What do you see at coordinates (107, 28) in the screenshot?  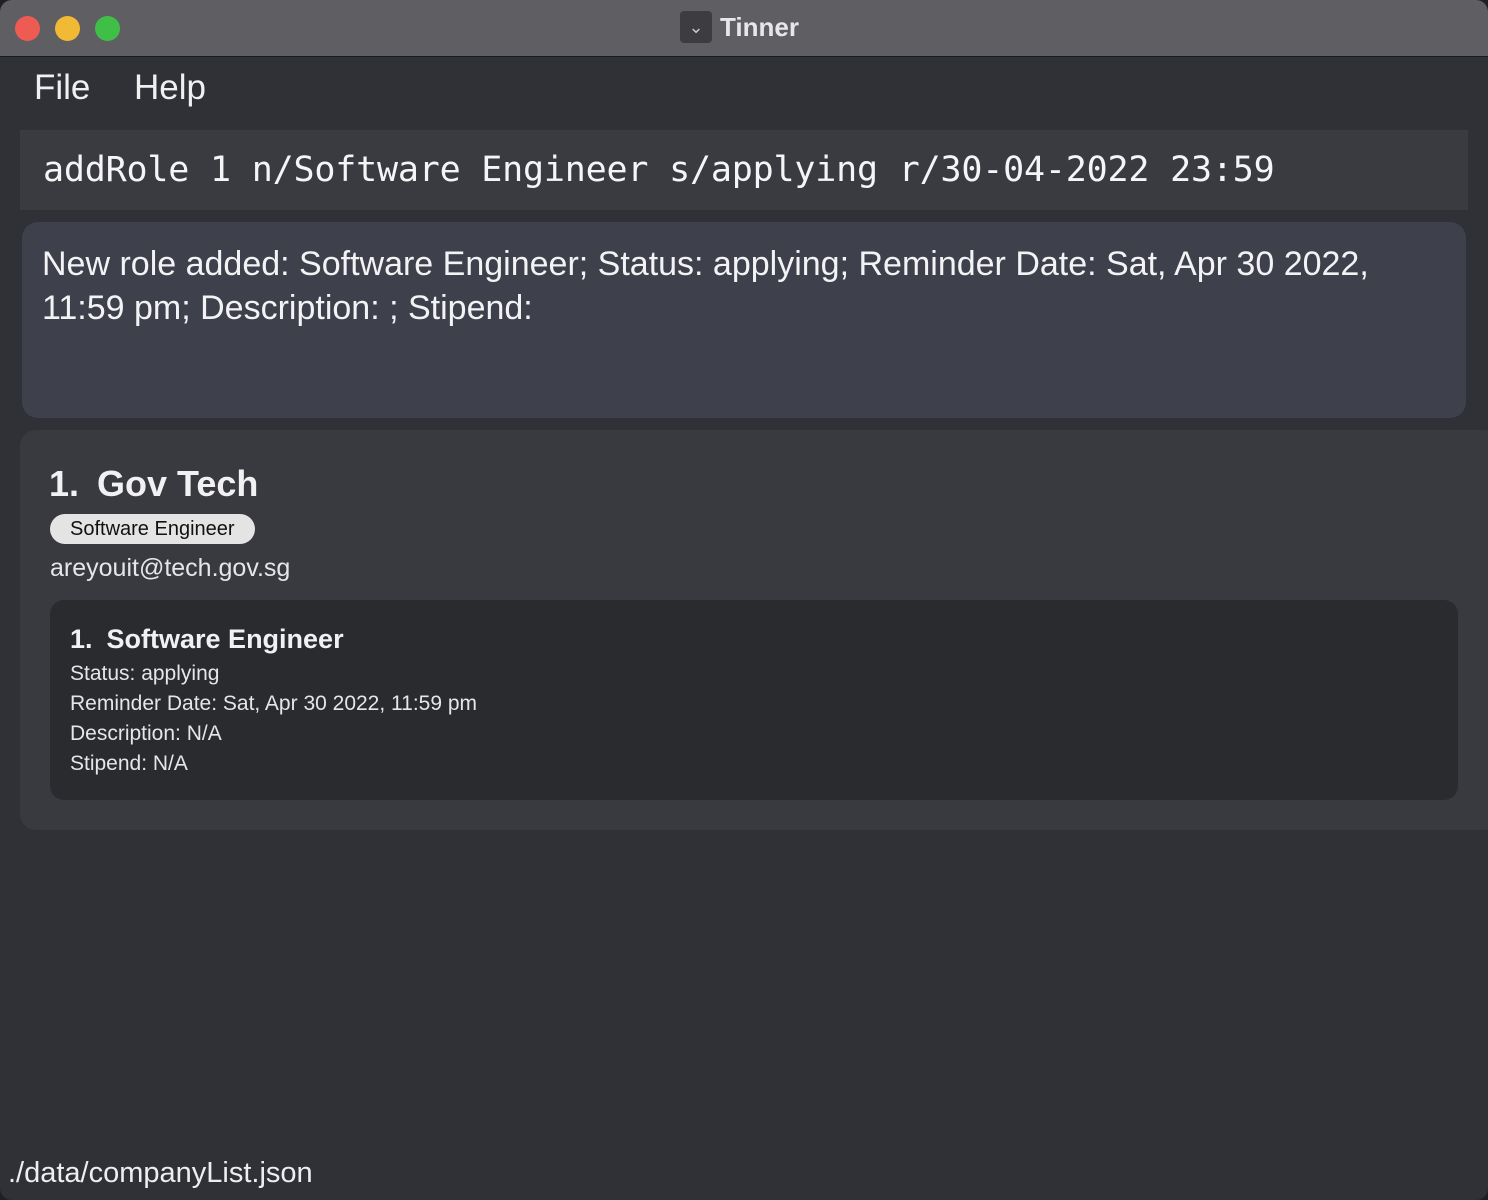 I see `maximize-window-button` at bounding box center [107, 28].